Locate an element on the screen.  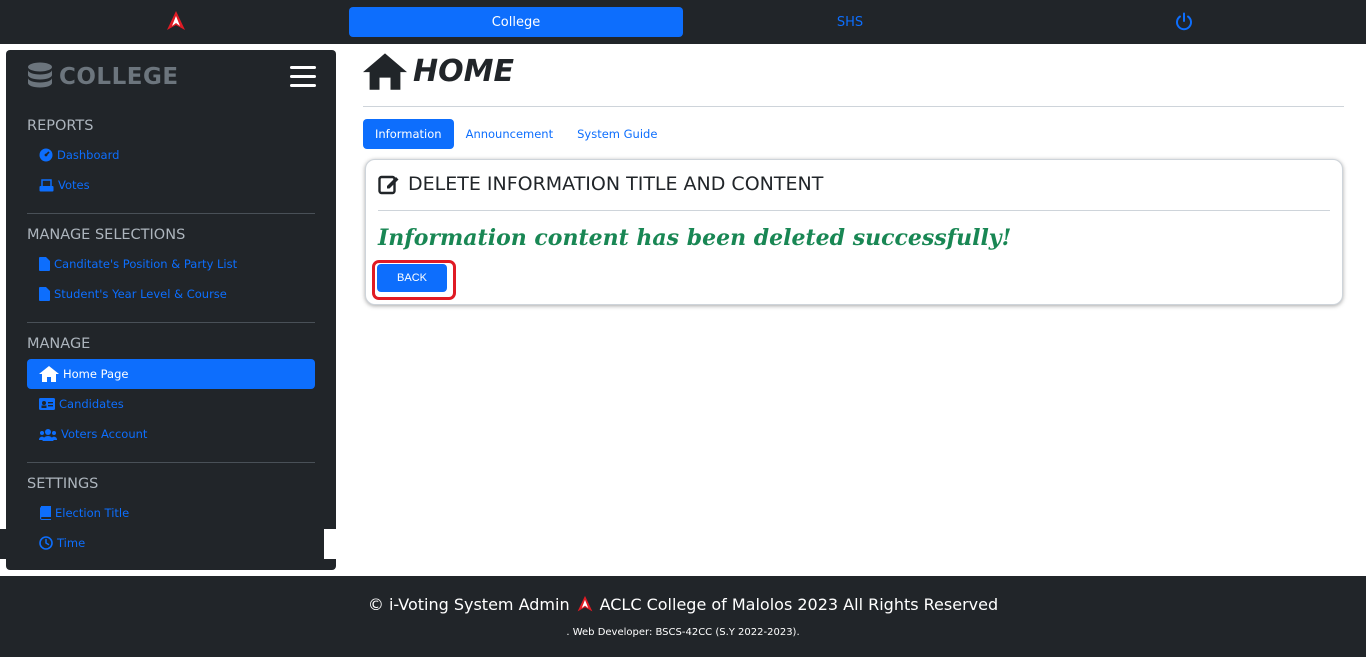
sidebar-brand-title: COLLEGE is located at coordinates (119, 77).